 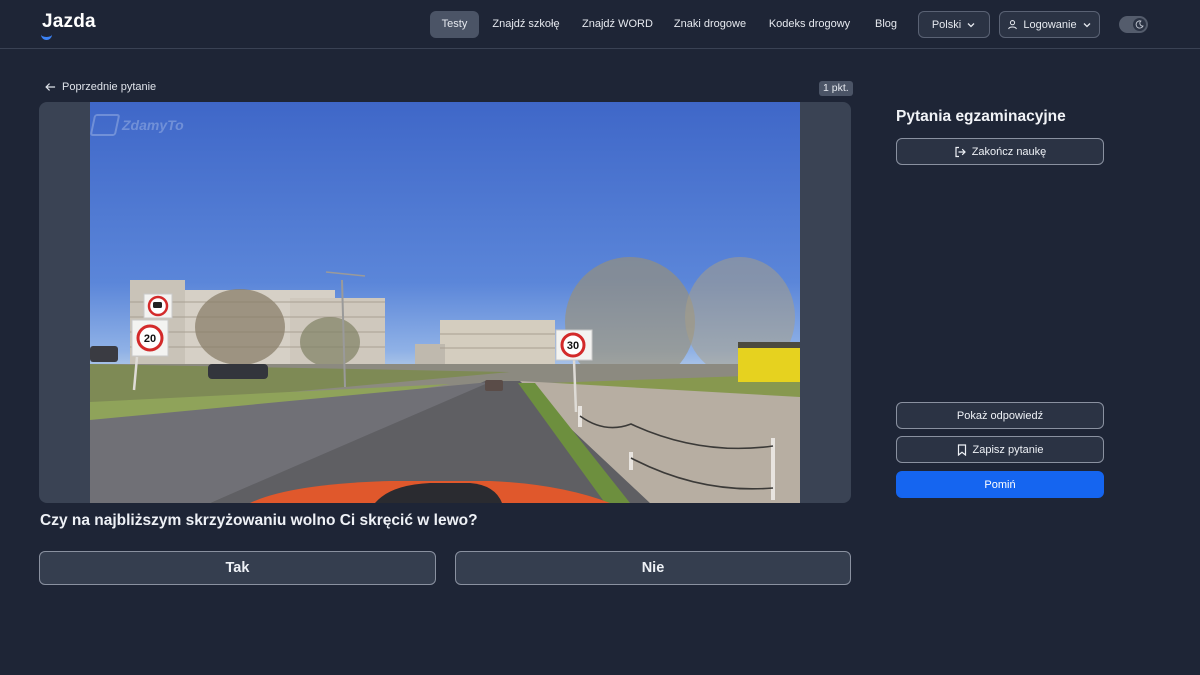 What do you see at coordinates (809, 24) in the screenshot?
I see `nav-item-kodeks-drogowy: Kodeks drogowy` at bounding box center [809, 24].